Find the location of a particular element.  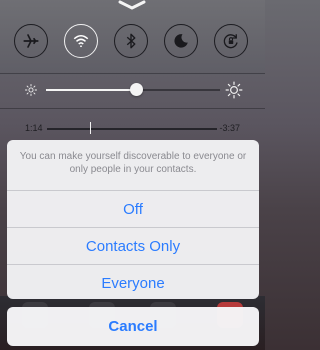

brightness-slider is located at coordinates (132, 90).